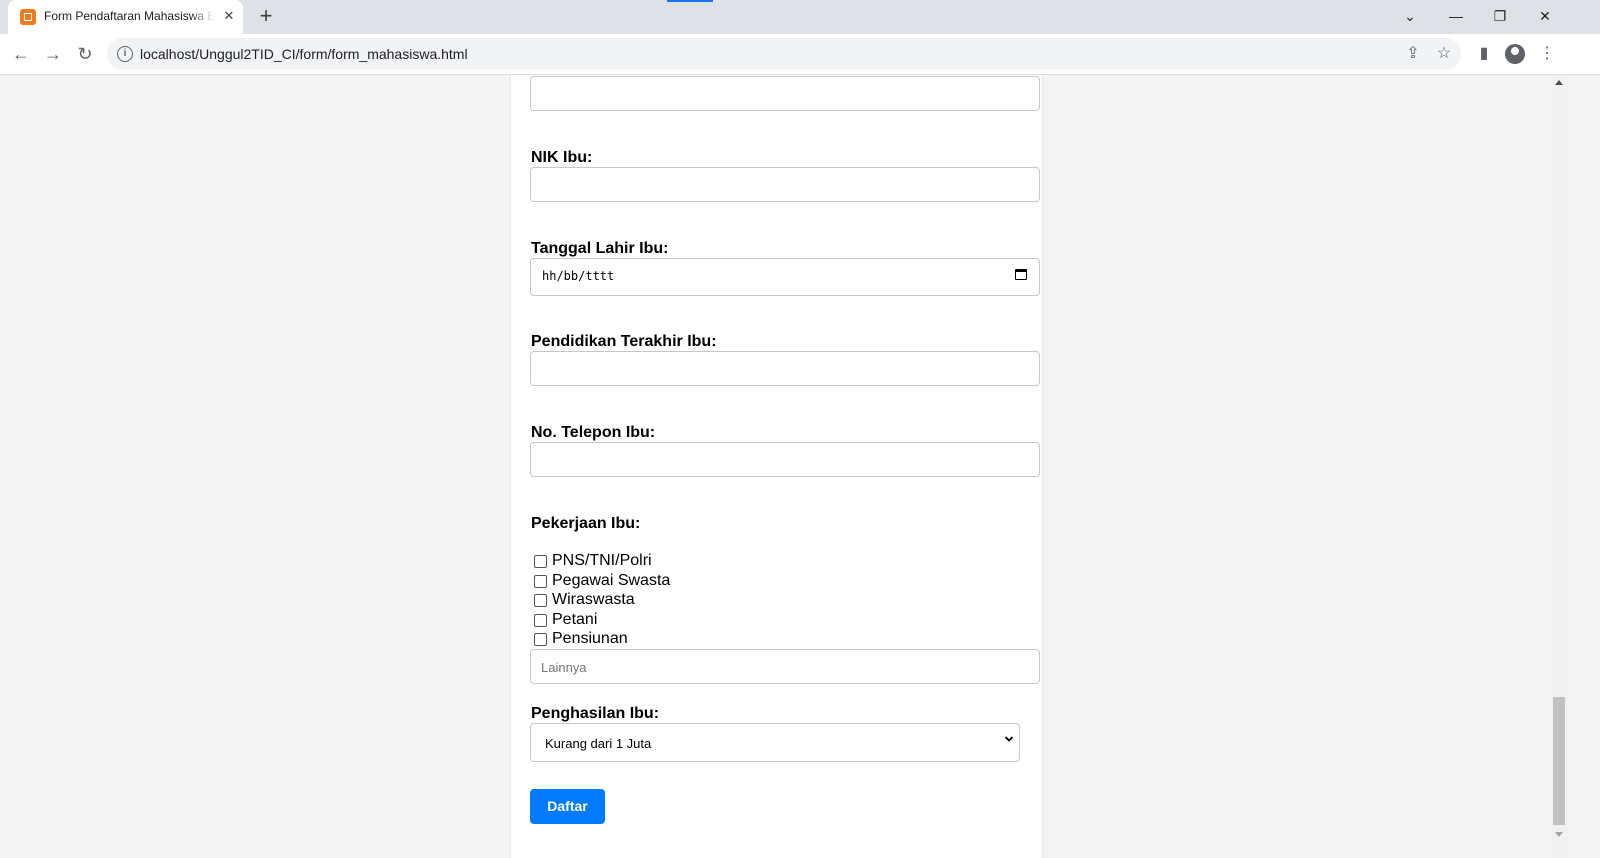 Image resolution: width=1600 pixels, height=858 pixels. Describe the element at coordinates (53, 54) in the screenshot. I see `forward-arrow-icon: →` at that location.